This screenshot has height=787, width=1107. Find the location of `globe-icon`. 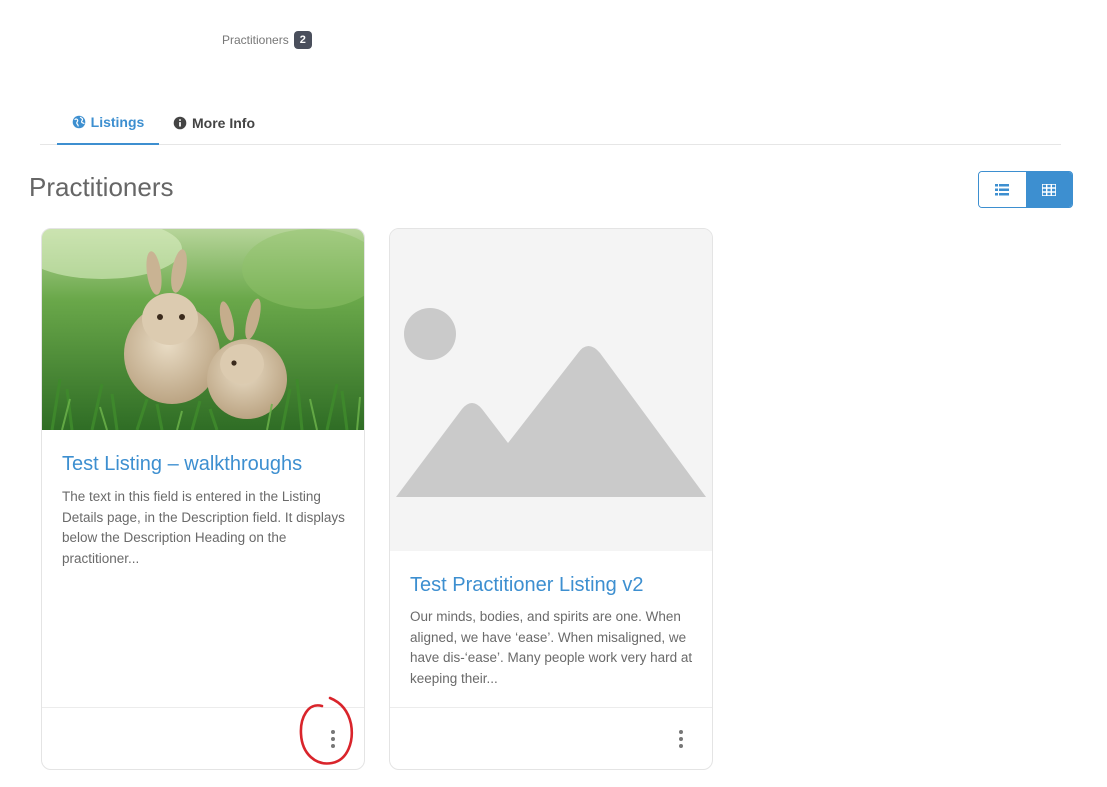

globe-icon is located at coordinates (78, 121).